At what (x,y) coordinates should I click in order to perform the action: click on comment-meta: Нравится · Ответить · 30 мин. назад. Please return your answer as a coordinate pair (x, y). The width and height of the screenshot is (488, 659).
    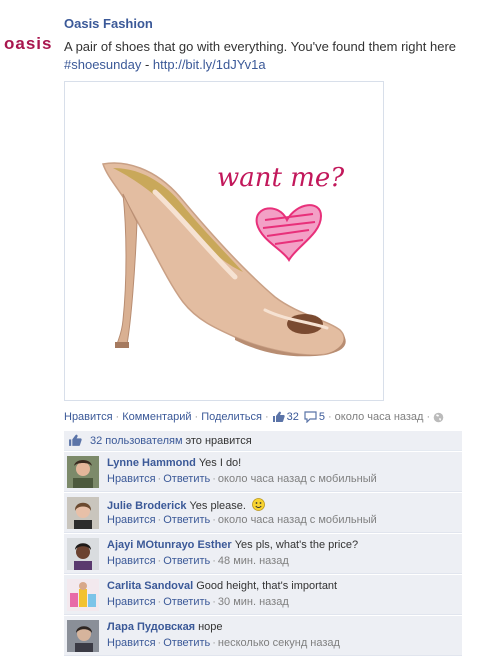
    Looking at the image, I should click on (198, 602).